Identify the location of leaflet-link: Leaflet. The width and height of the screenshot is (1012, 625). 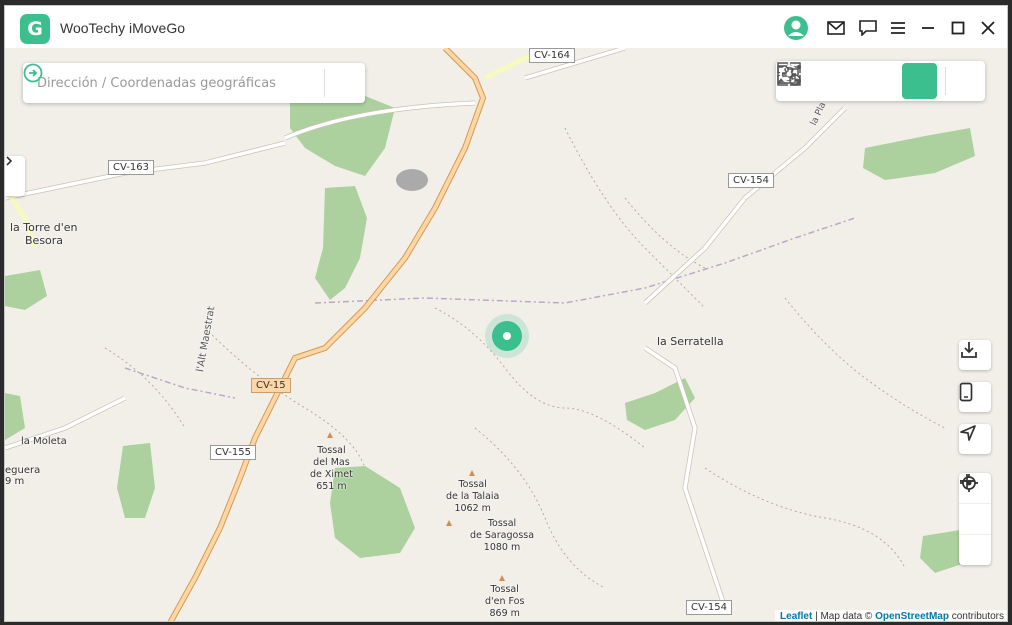
(796, 616).